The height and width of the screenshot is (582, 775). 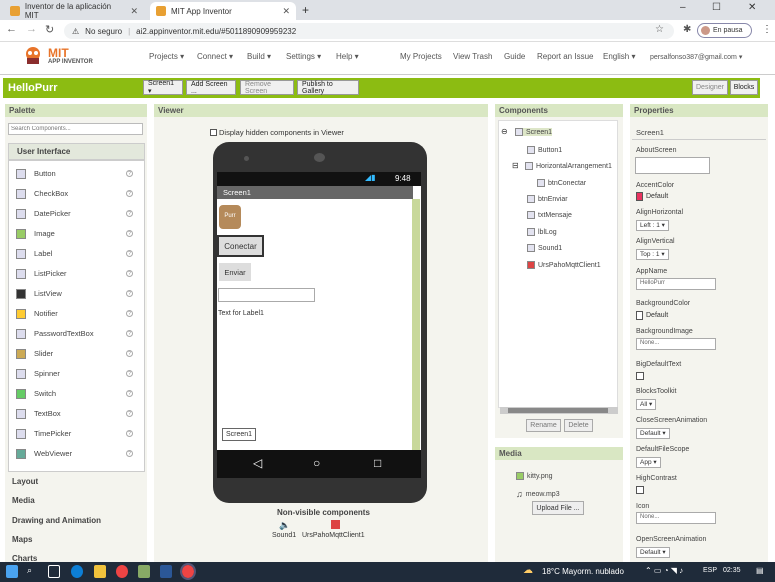 I want to click on hidden-components-toggle: Display hidden components in Viewer, so click(x=277, y=132).